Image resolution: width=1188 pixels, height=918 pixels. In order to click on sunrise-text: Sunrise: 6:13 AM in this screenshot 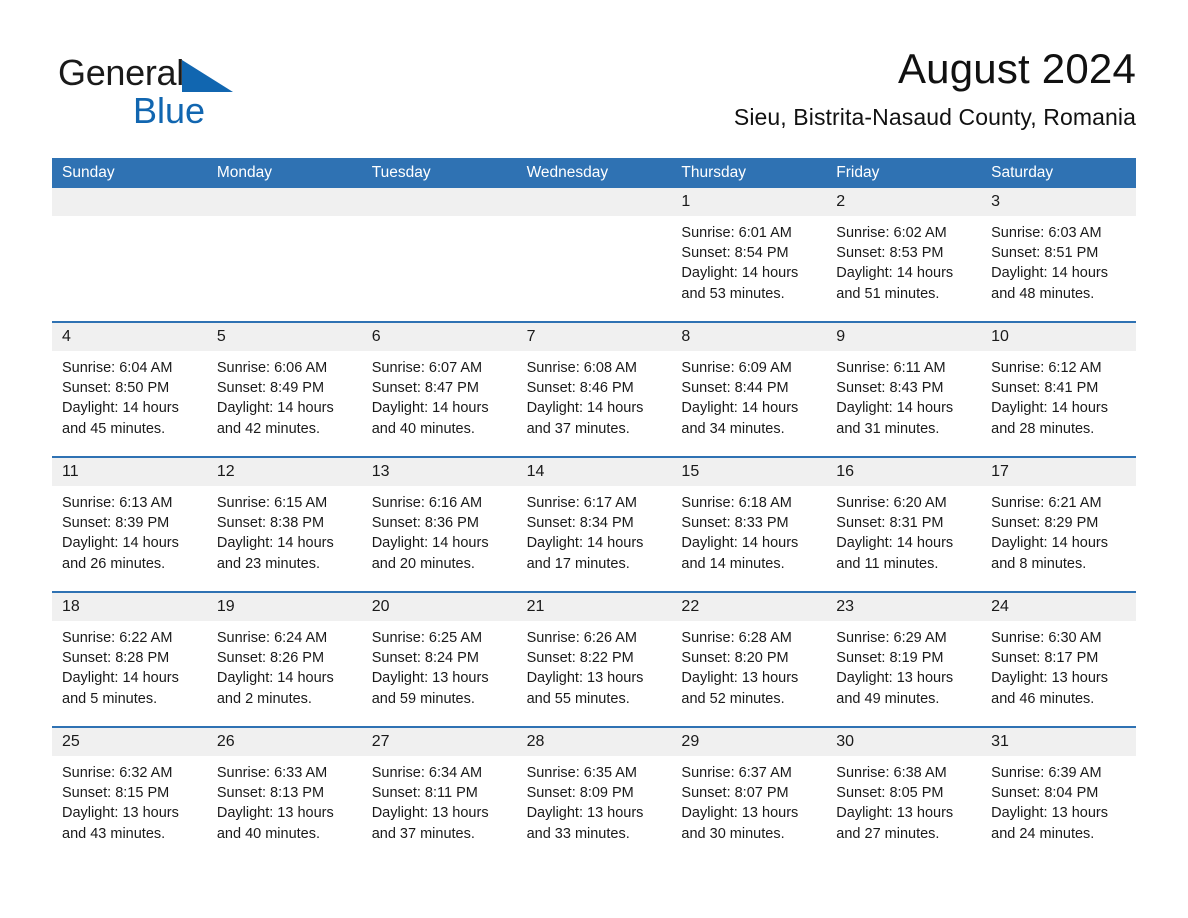, I will do `click(117, 503)`.